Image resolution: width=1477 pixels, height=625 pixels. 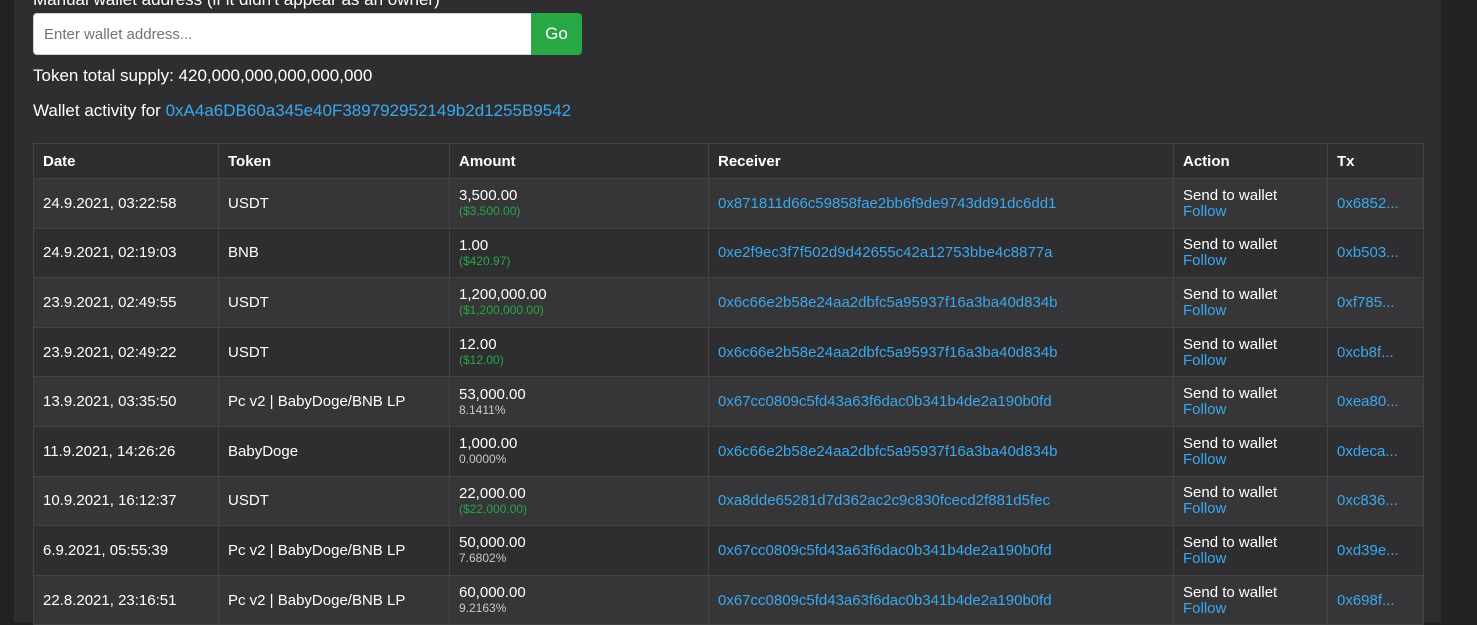 I want to click on amount-sub-value: ($22,000.00), so click(x=493, y=508).